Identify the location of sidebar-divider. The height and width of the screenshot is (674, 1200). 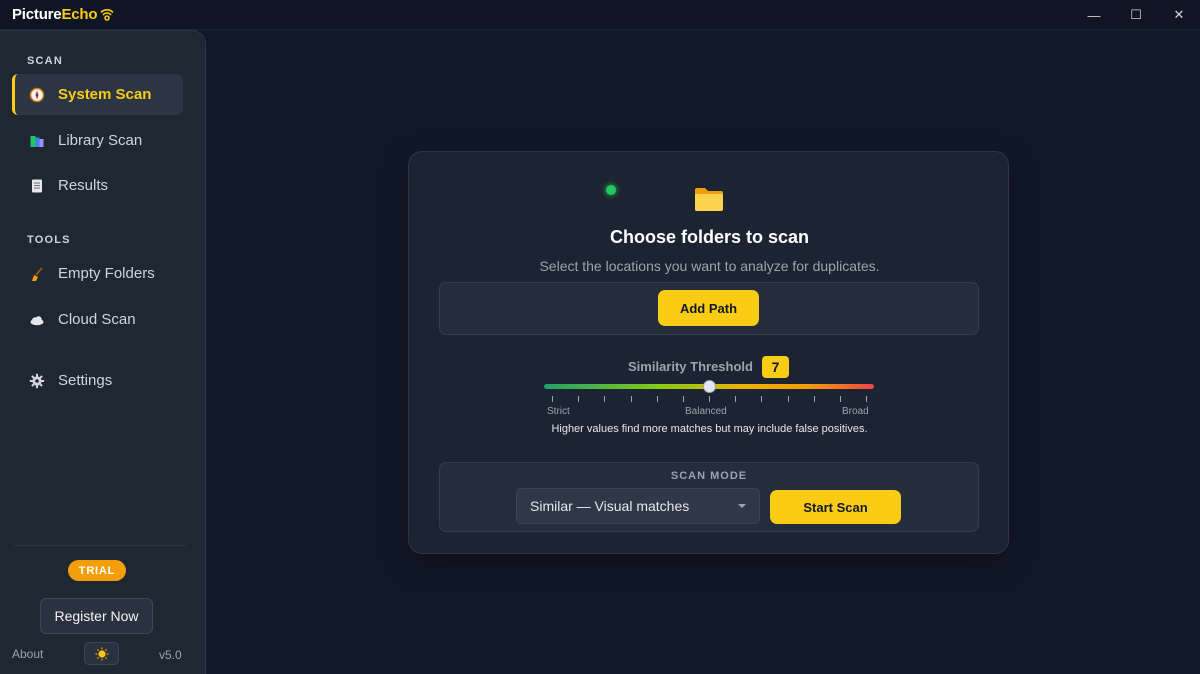
(100, 545).